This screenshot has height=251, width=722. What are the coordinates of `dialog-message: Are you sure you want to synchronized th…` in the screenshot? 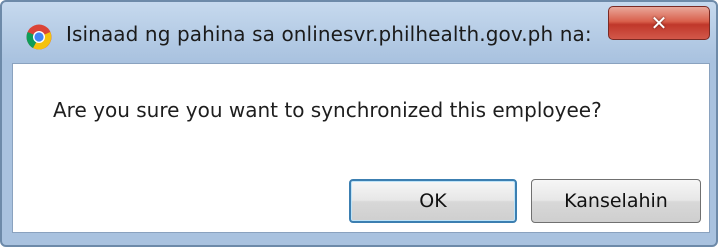 It's located at (327, 110).